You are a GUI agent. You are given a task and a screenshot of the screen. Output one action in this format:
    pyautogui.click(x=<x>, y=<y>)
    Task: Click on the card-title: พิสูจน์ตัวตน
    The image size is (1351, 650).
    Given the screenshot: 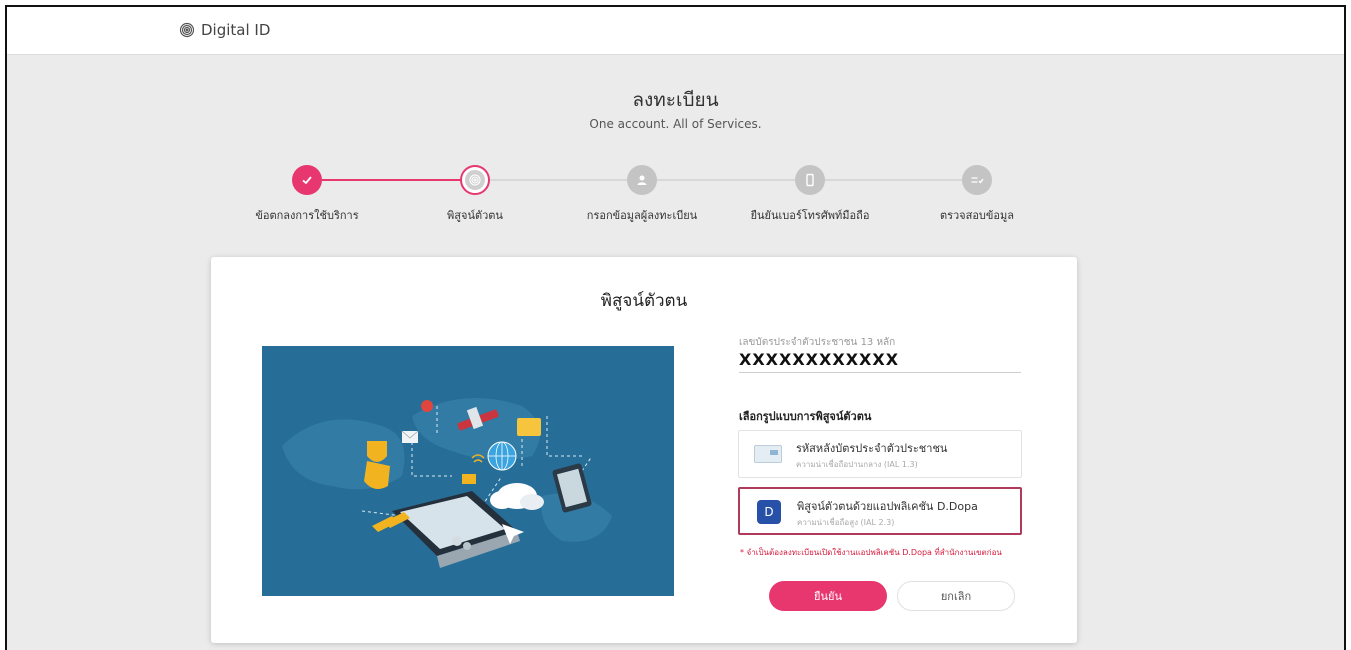 What is the action you would take?
    pyautogui.click(x=644, y=301)
    